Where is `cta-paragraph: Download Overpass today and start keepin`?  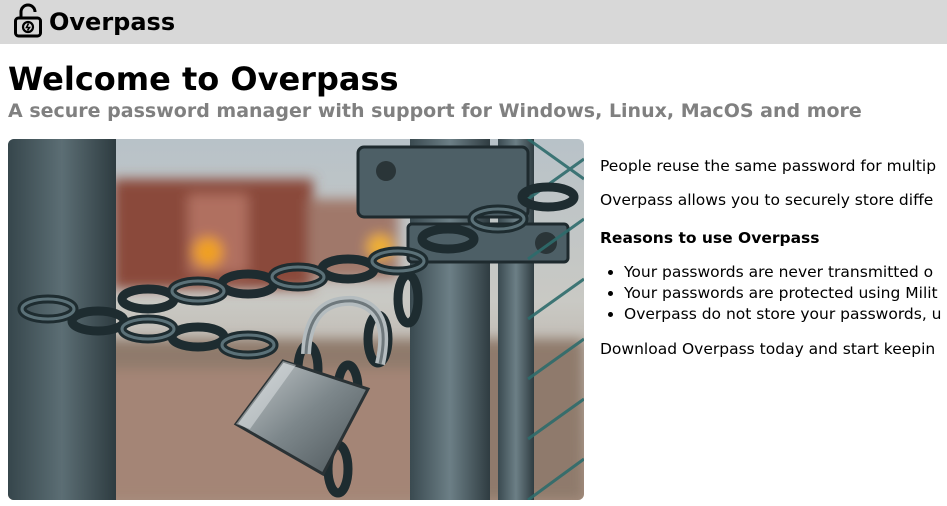
cta-paragraph: Download Overpass today and start keepin is located at coordinates (768, 349).